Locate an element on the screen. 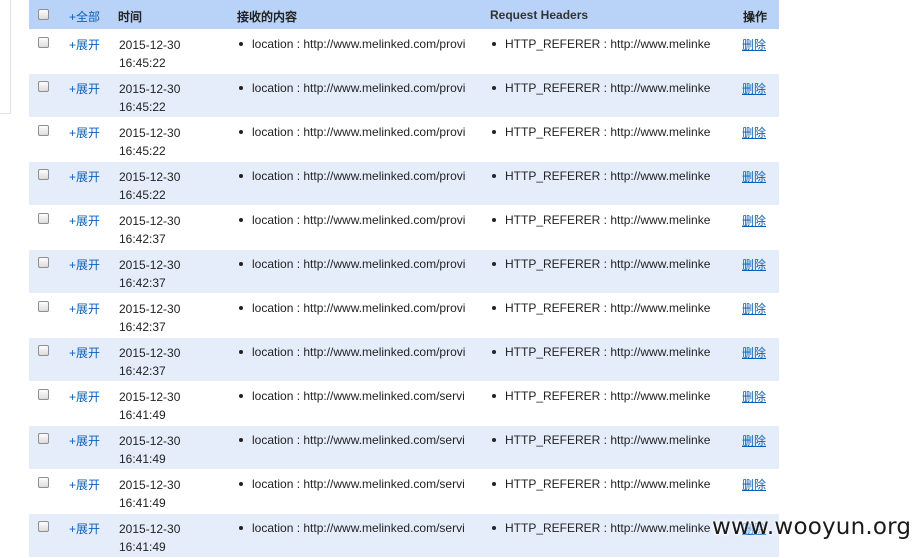 Image resolution: width=915 pixels, height=558 pixels. timestamp-time: 16:41:49 is located at coordinates (142, 503).